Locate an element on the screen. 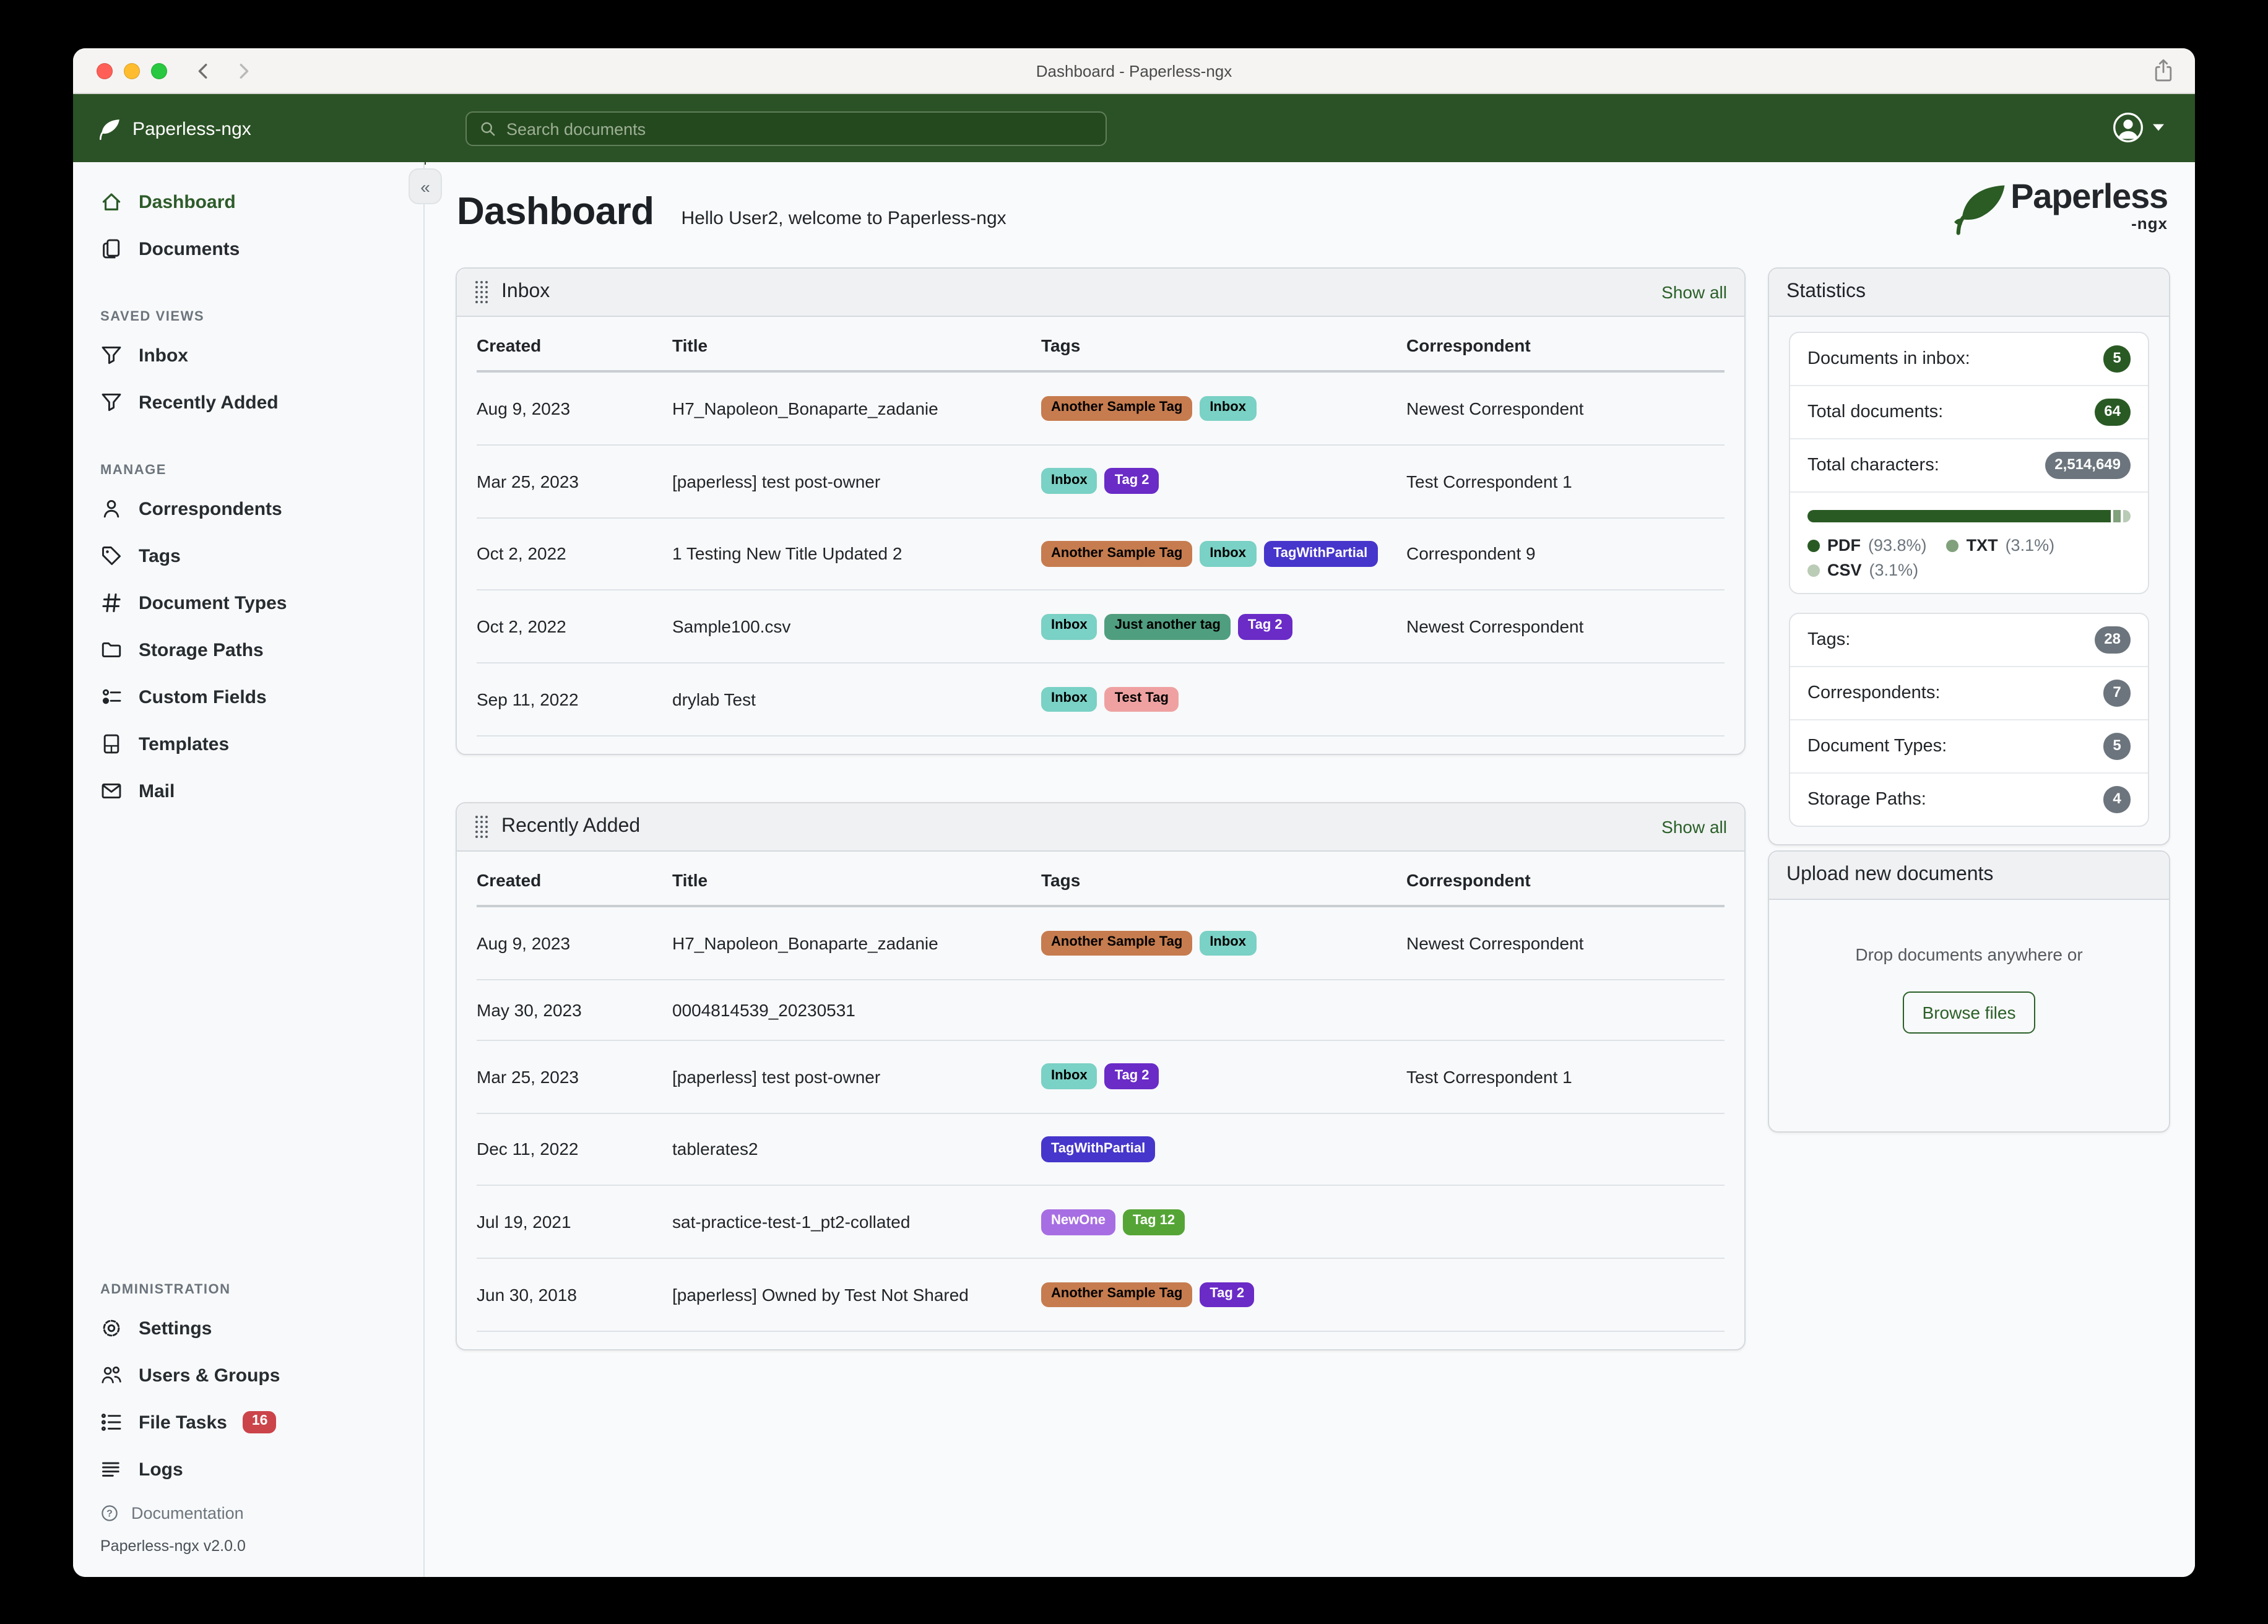 This screenshot has width=2268, height=1624. sidebar-item-document-types: Document Types is located at coordinates (248, 602).